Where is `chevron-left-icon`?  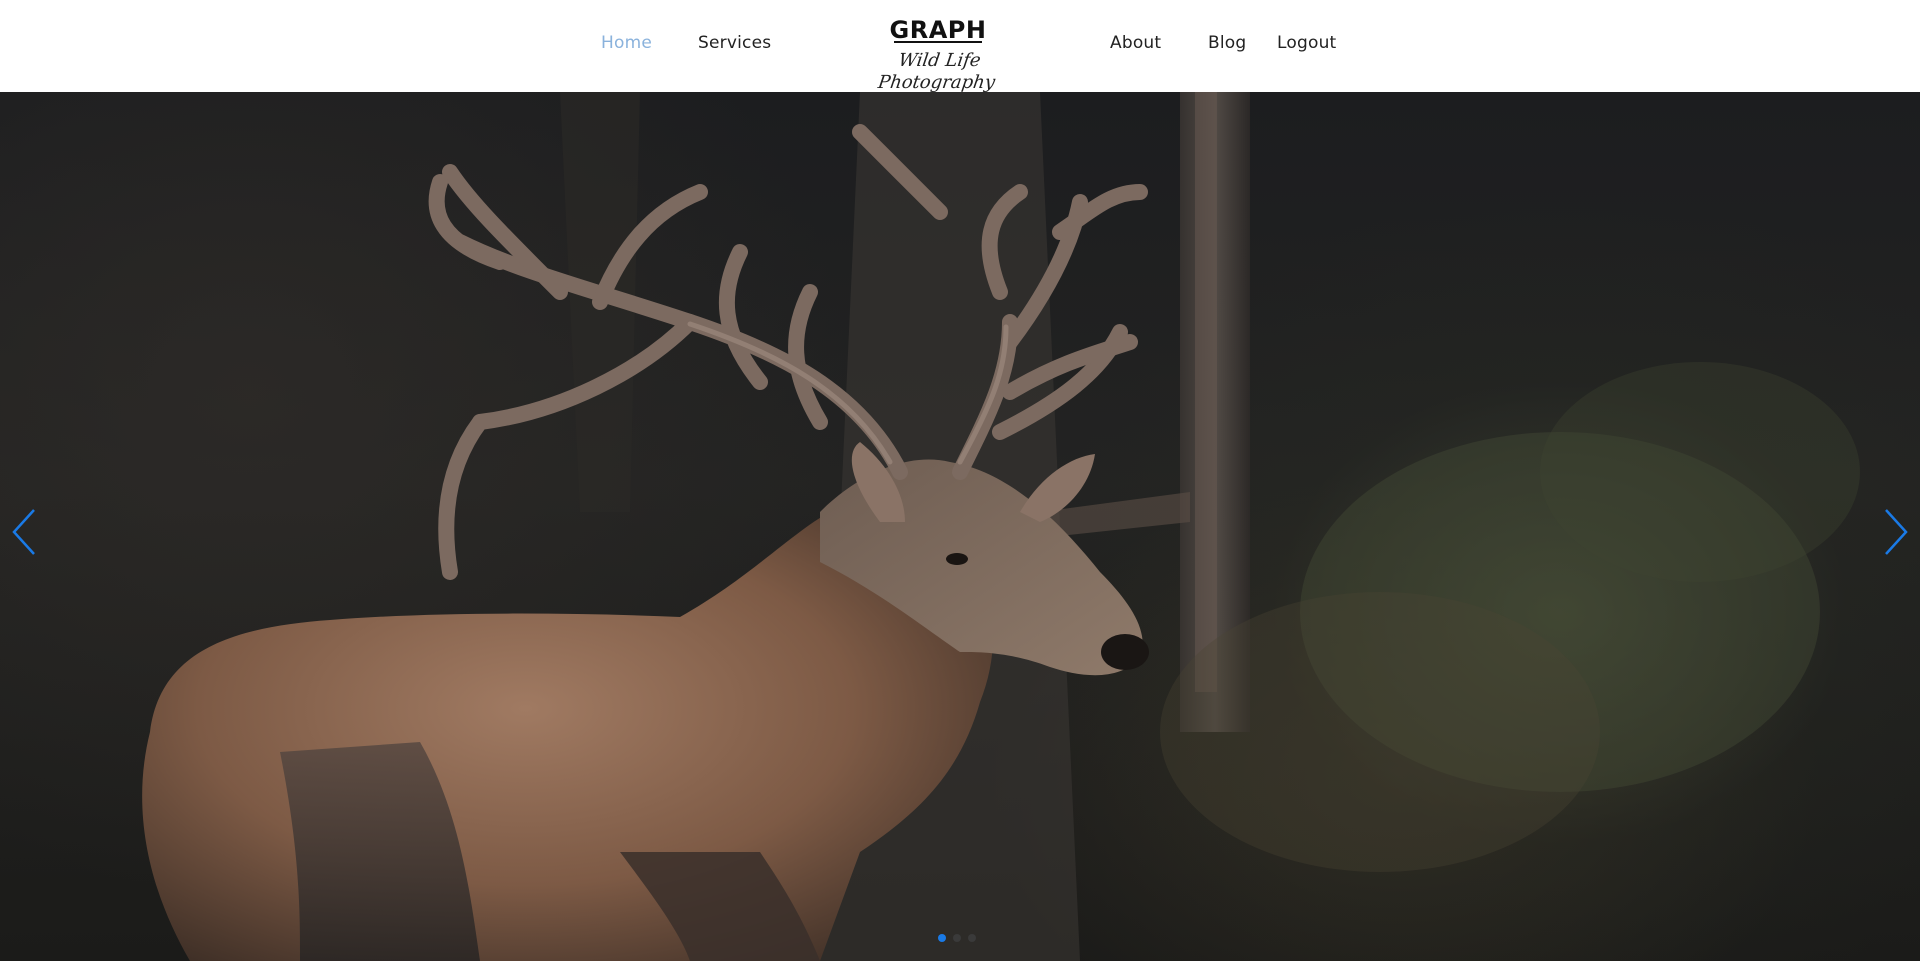 chevron-left-icon is located at coordinates (23, 532).